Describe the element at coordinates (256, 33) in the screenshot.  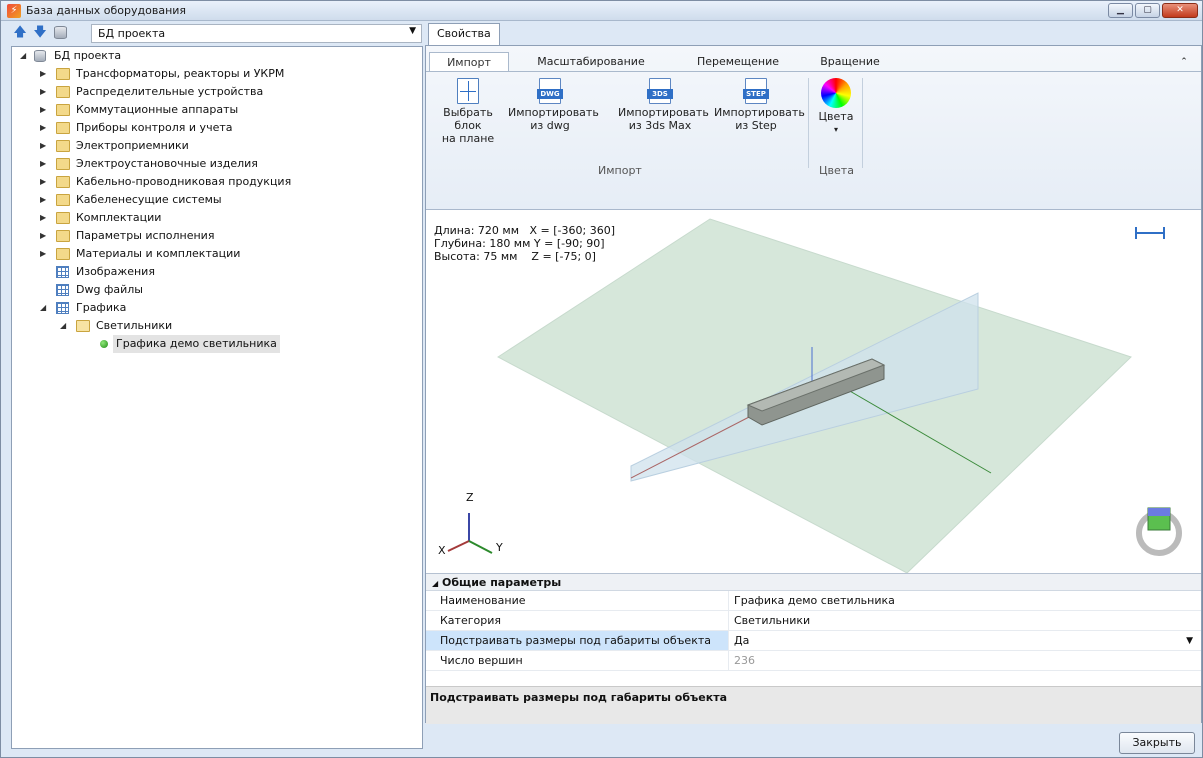
I see `database-select: БД проекта ▼` at that location.